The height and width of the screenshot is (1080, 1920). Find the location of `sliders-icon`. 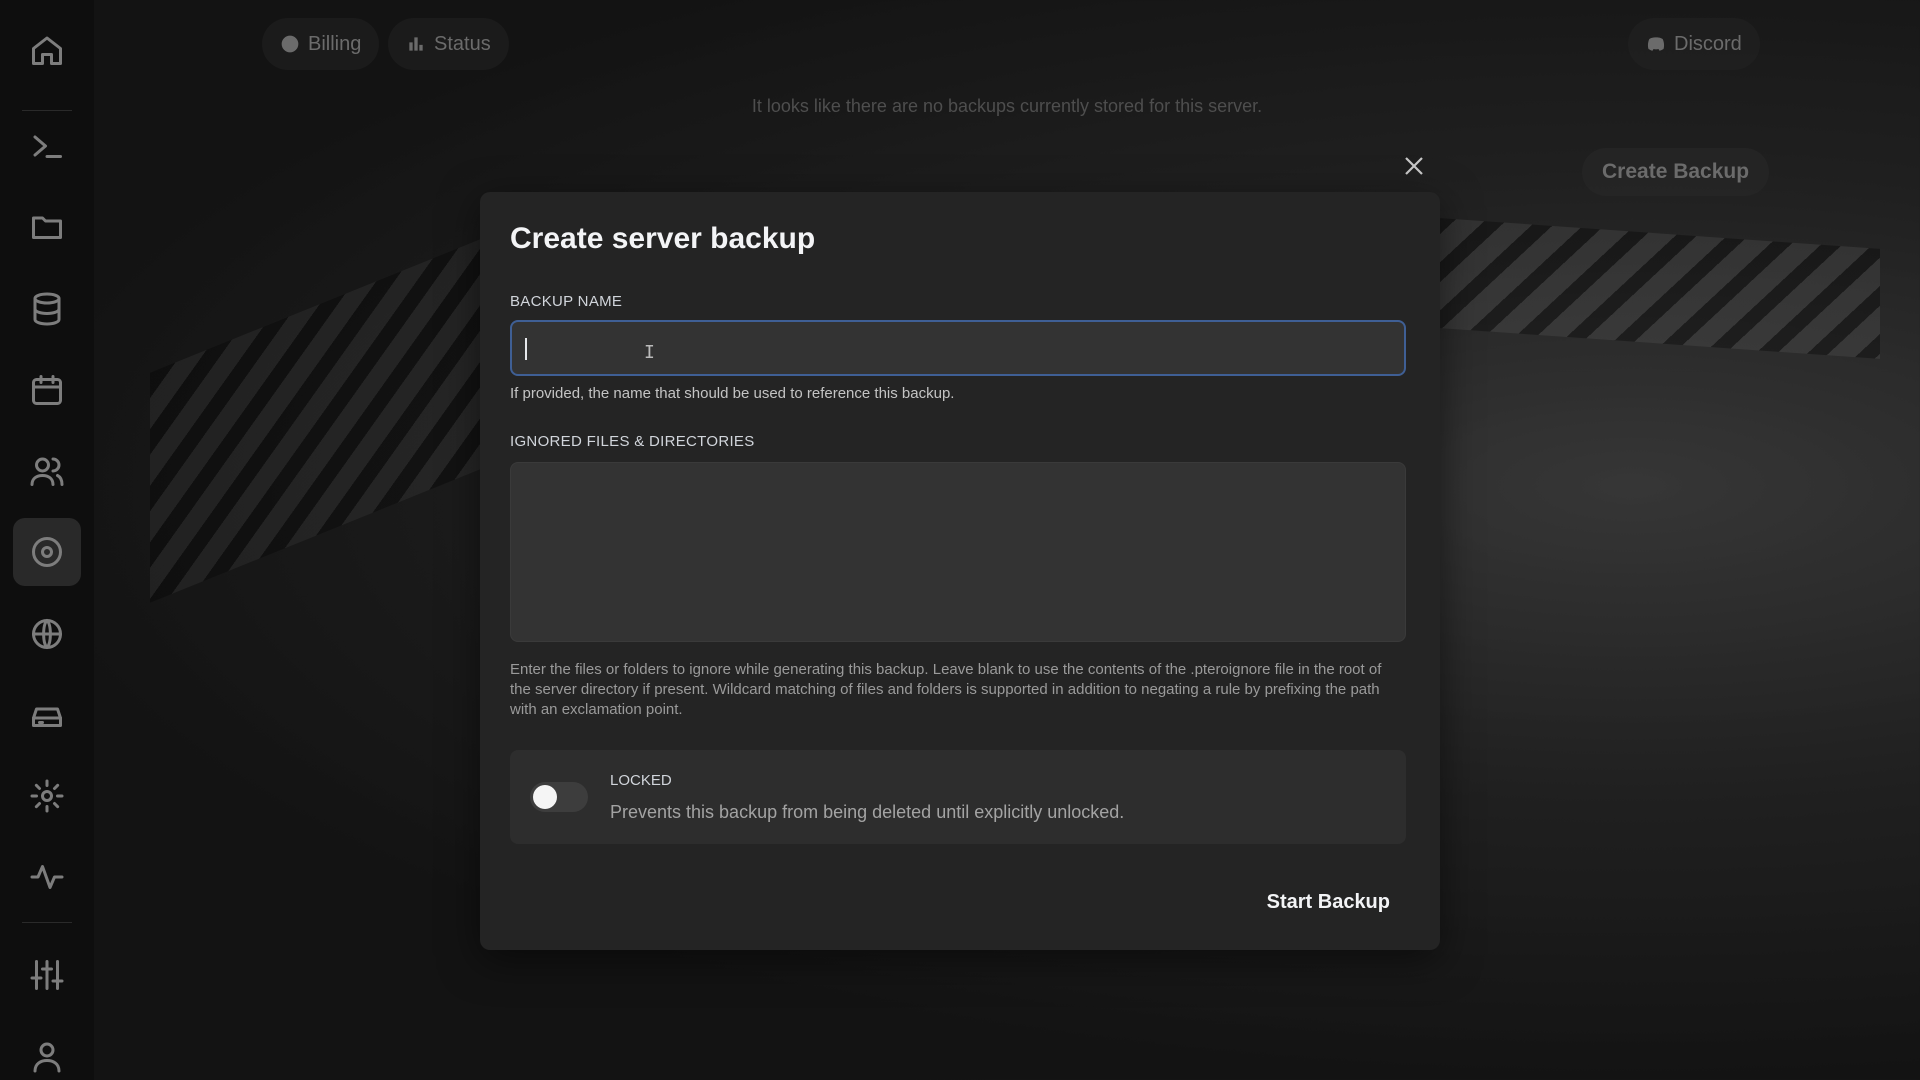

sliders-icon is located at coordinates (47, 975).